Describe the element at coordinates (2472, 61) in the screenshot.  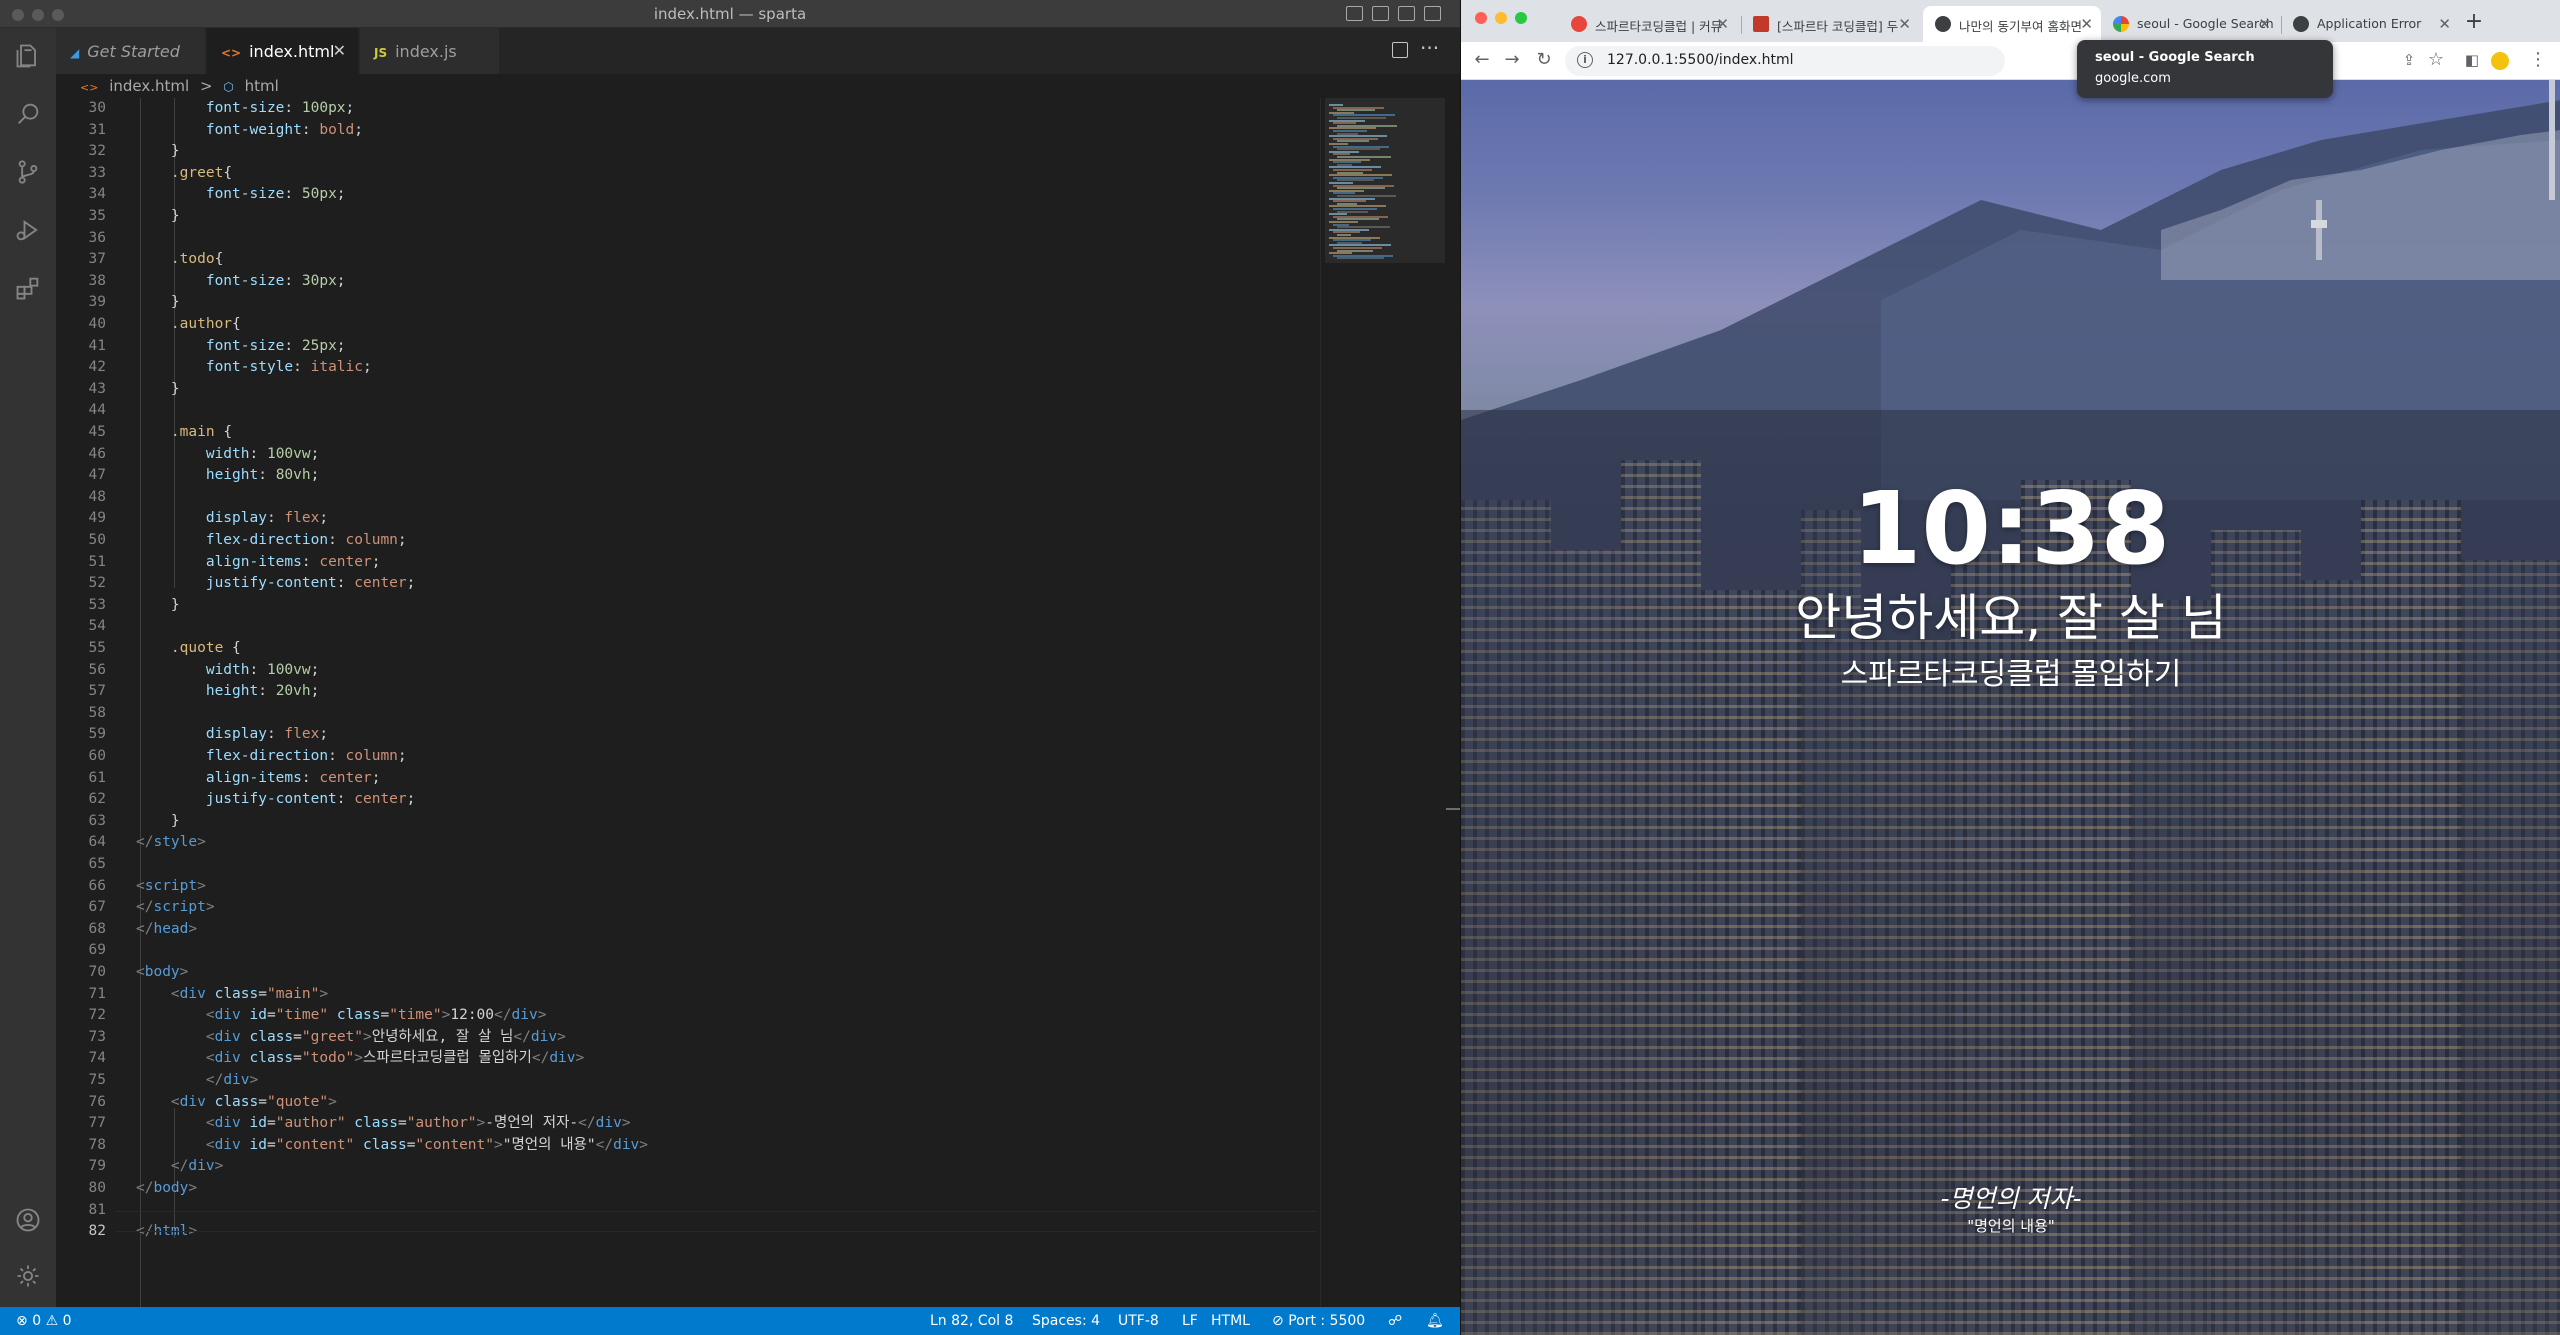
I see `side-panel-icon: ◧` at that location.